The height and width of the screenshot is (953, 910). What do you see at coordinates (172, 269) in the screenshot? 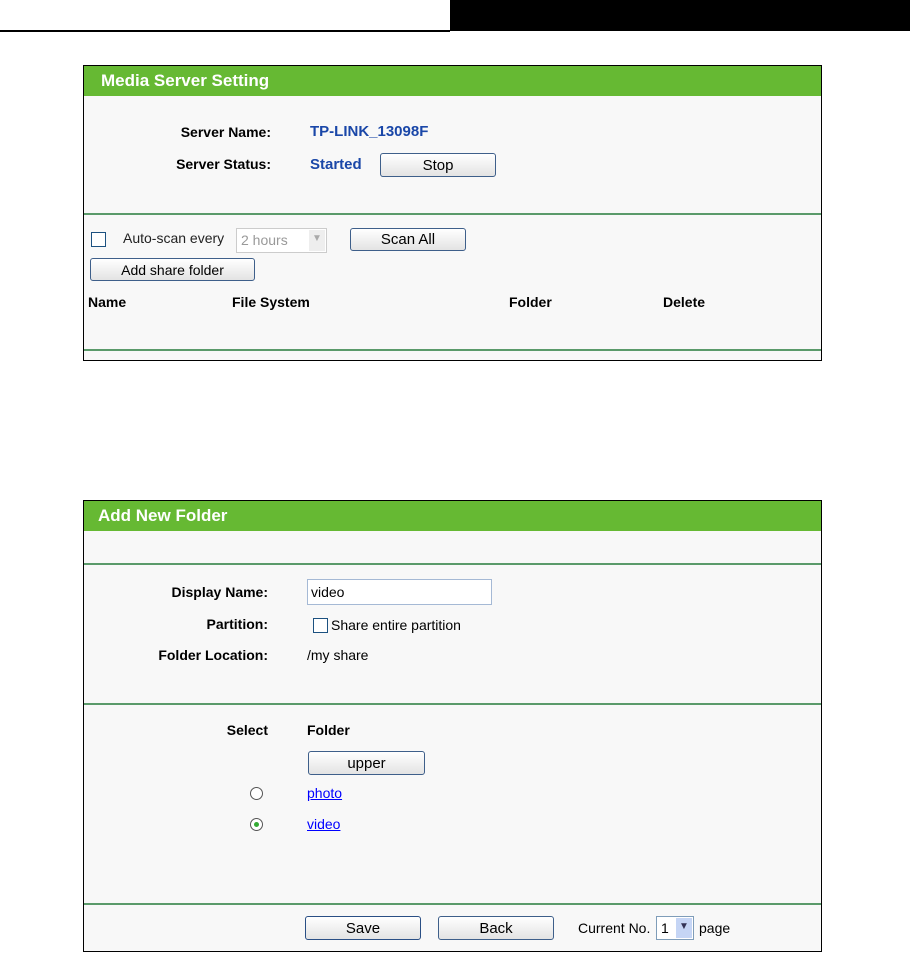
I see `add-share-folder-button: Add share folder` at bounding box center [172, 269].